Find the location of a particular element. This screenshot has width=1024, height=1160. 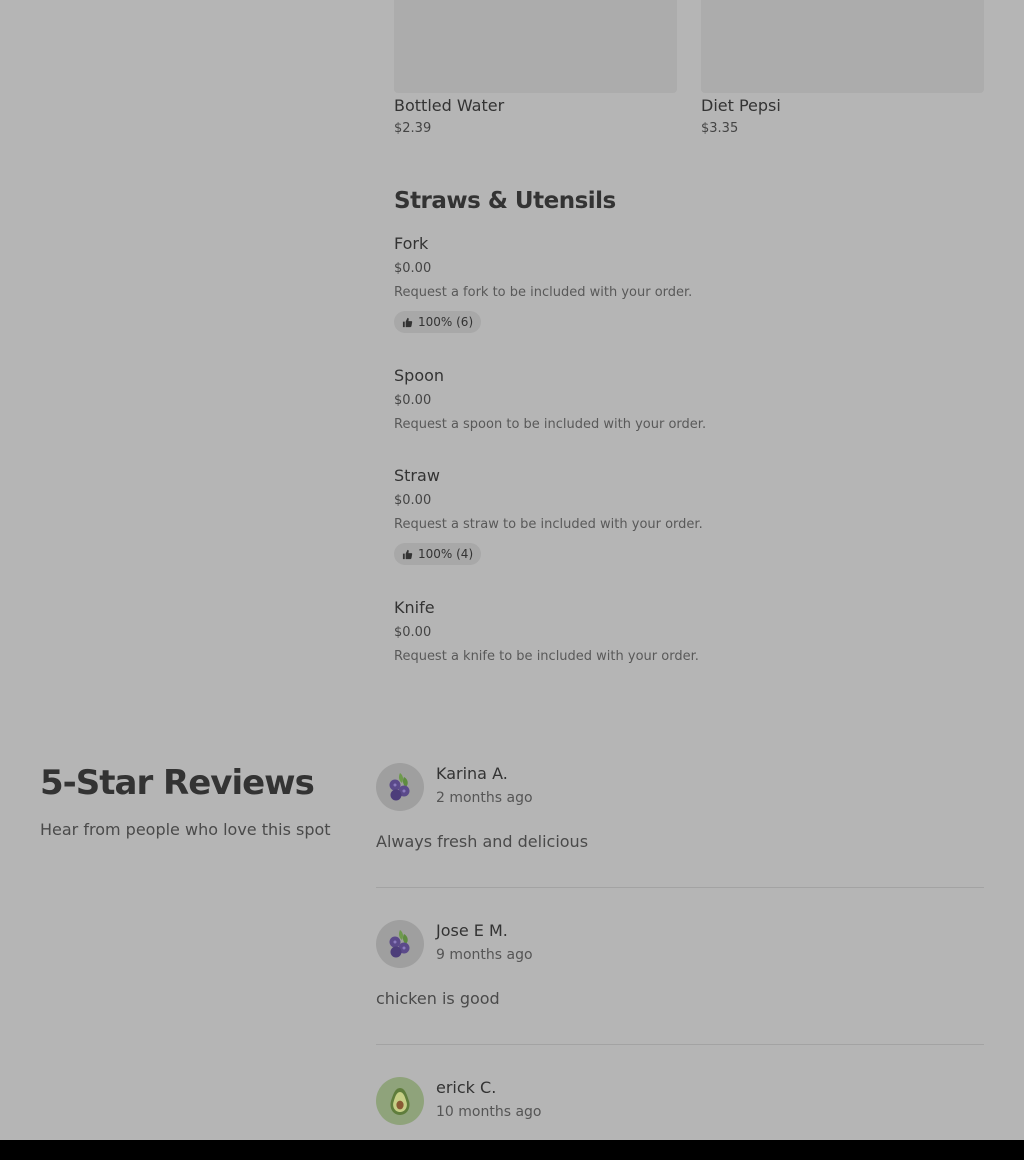

rating-badge: 100% (4) is located at coordinates (438, 554).